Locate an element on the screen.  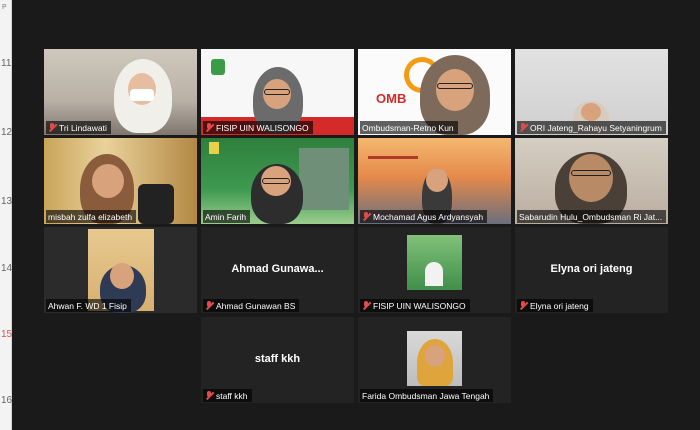
name-tag: Elyna ori jateng is located at coordinates (555, 305).